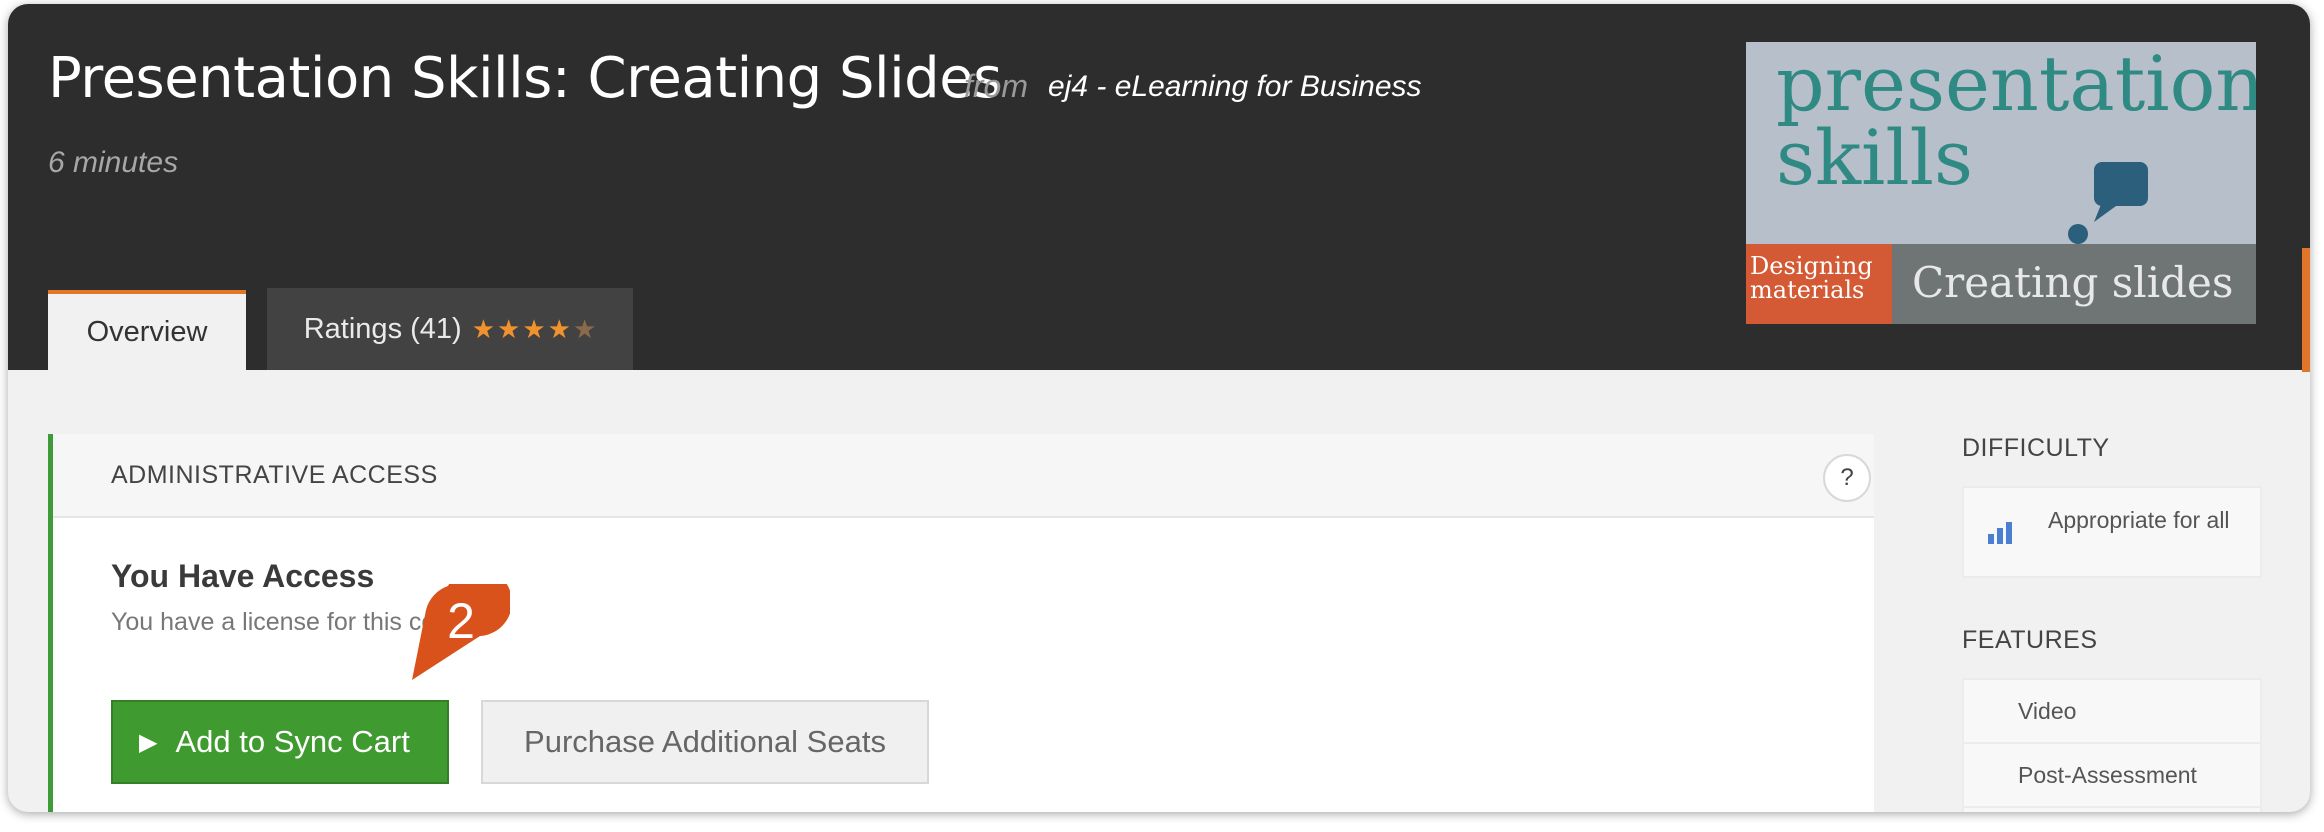 This screenshot has height=832, width=2324. I want to click on tab-overview: Overview, so click(147, 330).